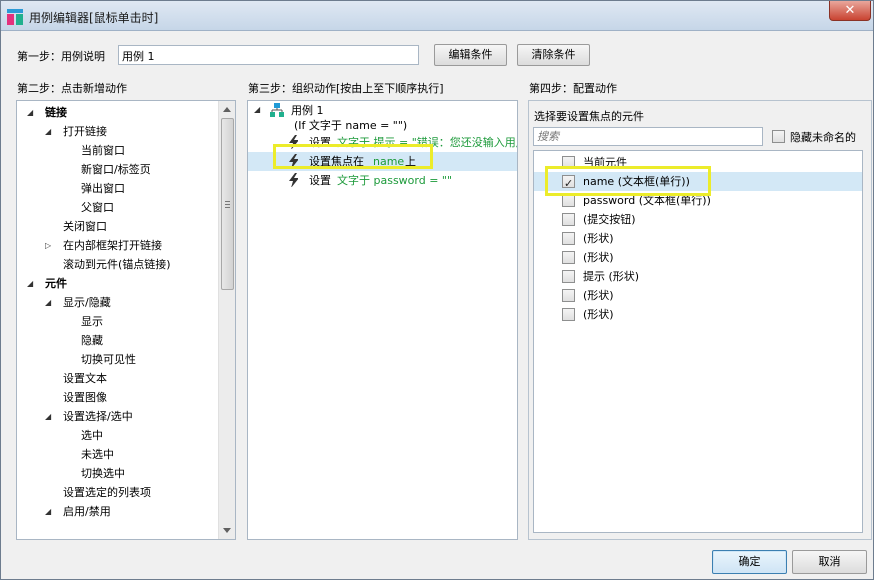  What do you see at coordinates (61, 56) in the screenshot?
I see `step1-label: 第一步：用例说明` at bounding box center [61, 56].